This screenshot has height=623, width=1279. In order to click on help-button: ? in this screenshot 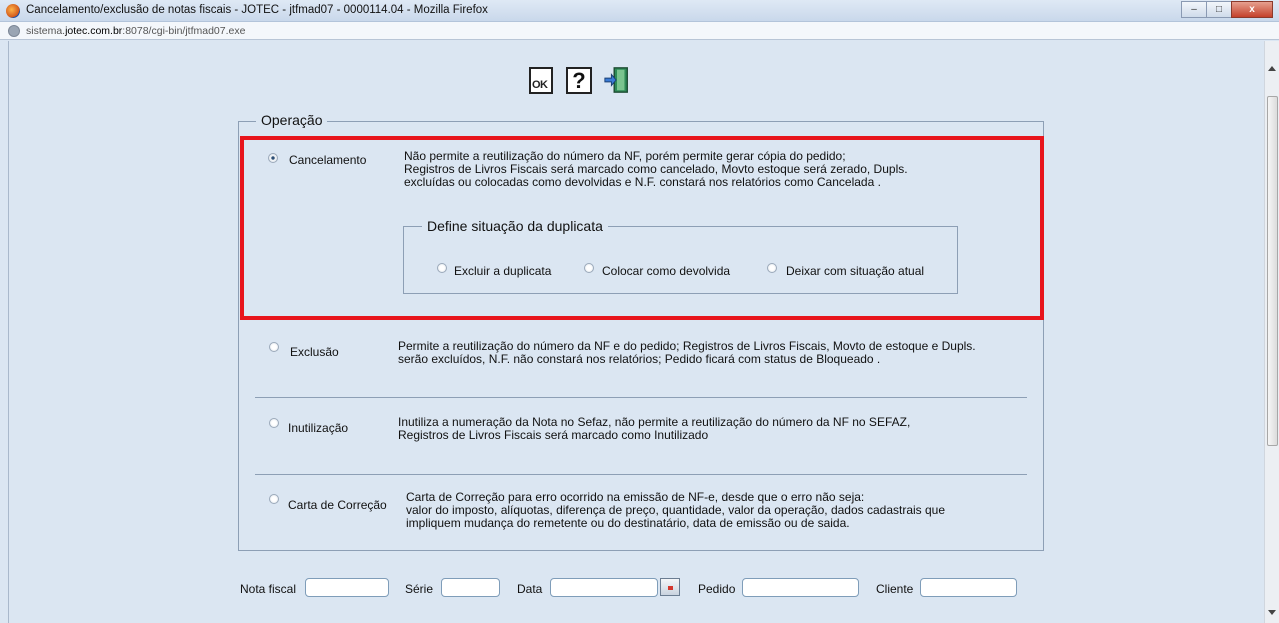, I will do `click(579, 80)`.